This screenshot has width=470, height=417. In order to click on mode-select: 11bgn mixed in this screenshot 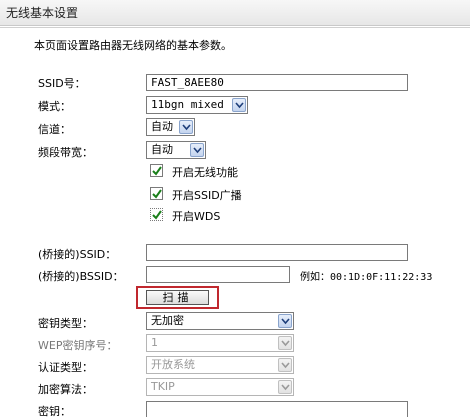, I will do `click(197, 105)`.